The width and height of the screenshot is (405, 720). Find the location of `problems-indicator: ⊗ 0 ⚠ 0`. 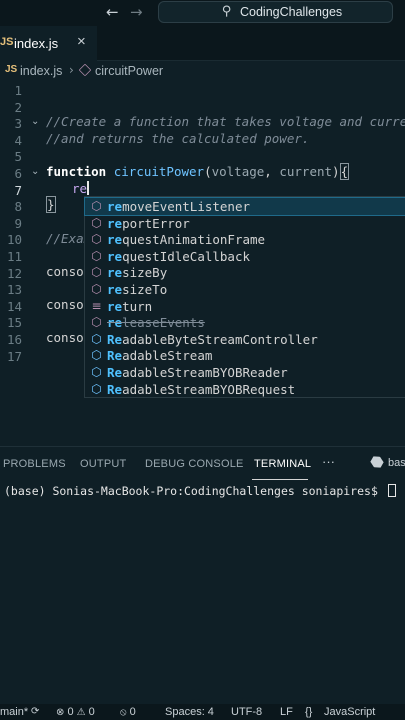

problems-indicator: ⊗ 0 ⚠ 0 is located at coordinates (75, 712).